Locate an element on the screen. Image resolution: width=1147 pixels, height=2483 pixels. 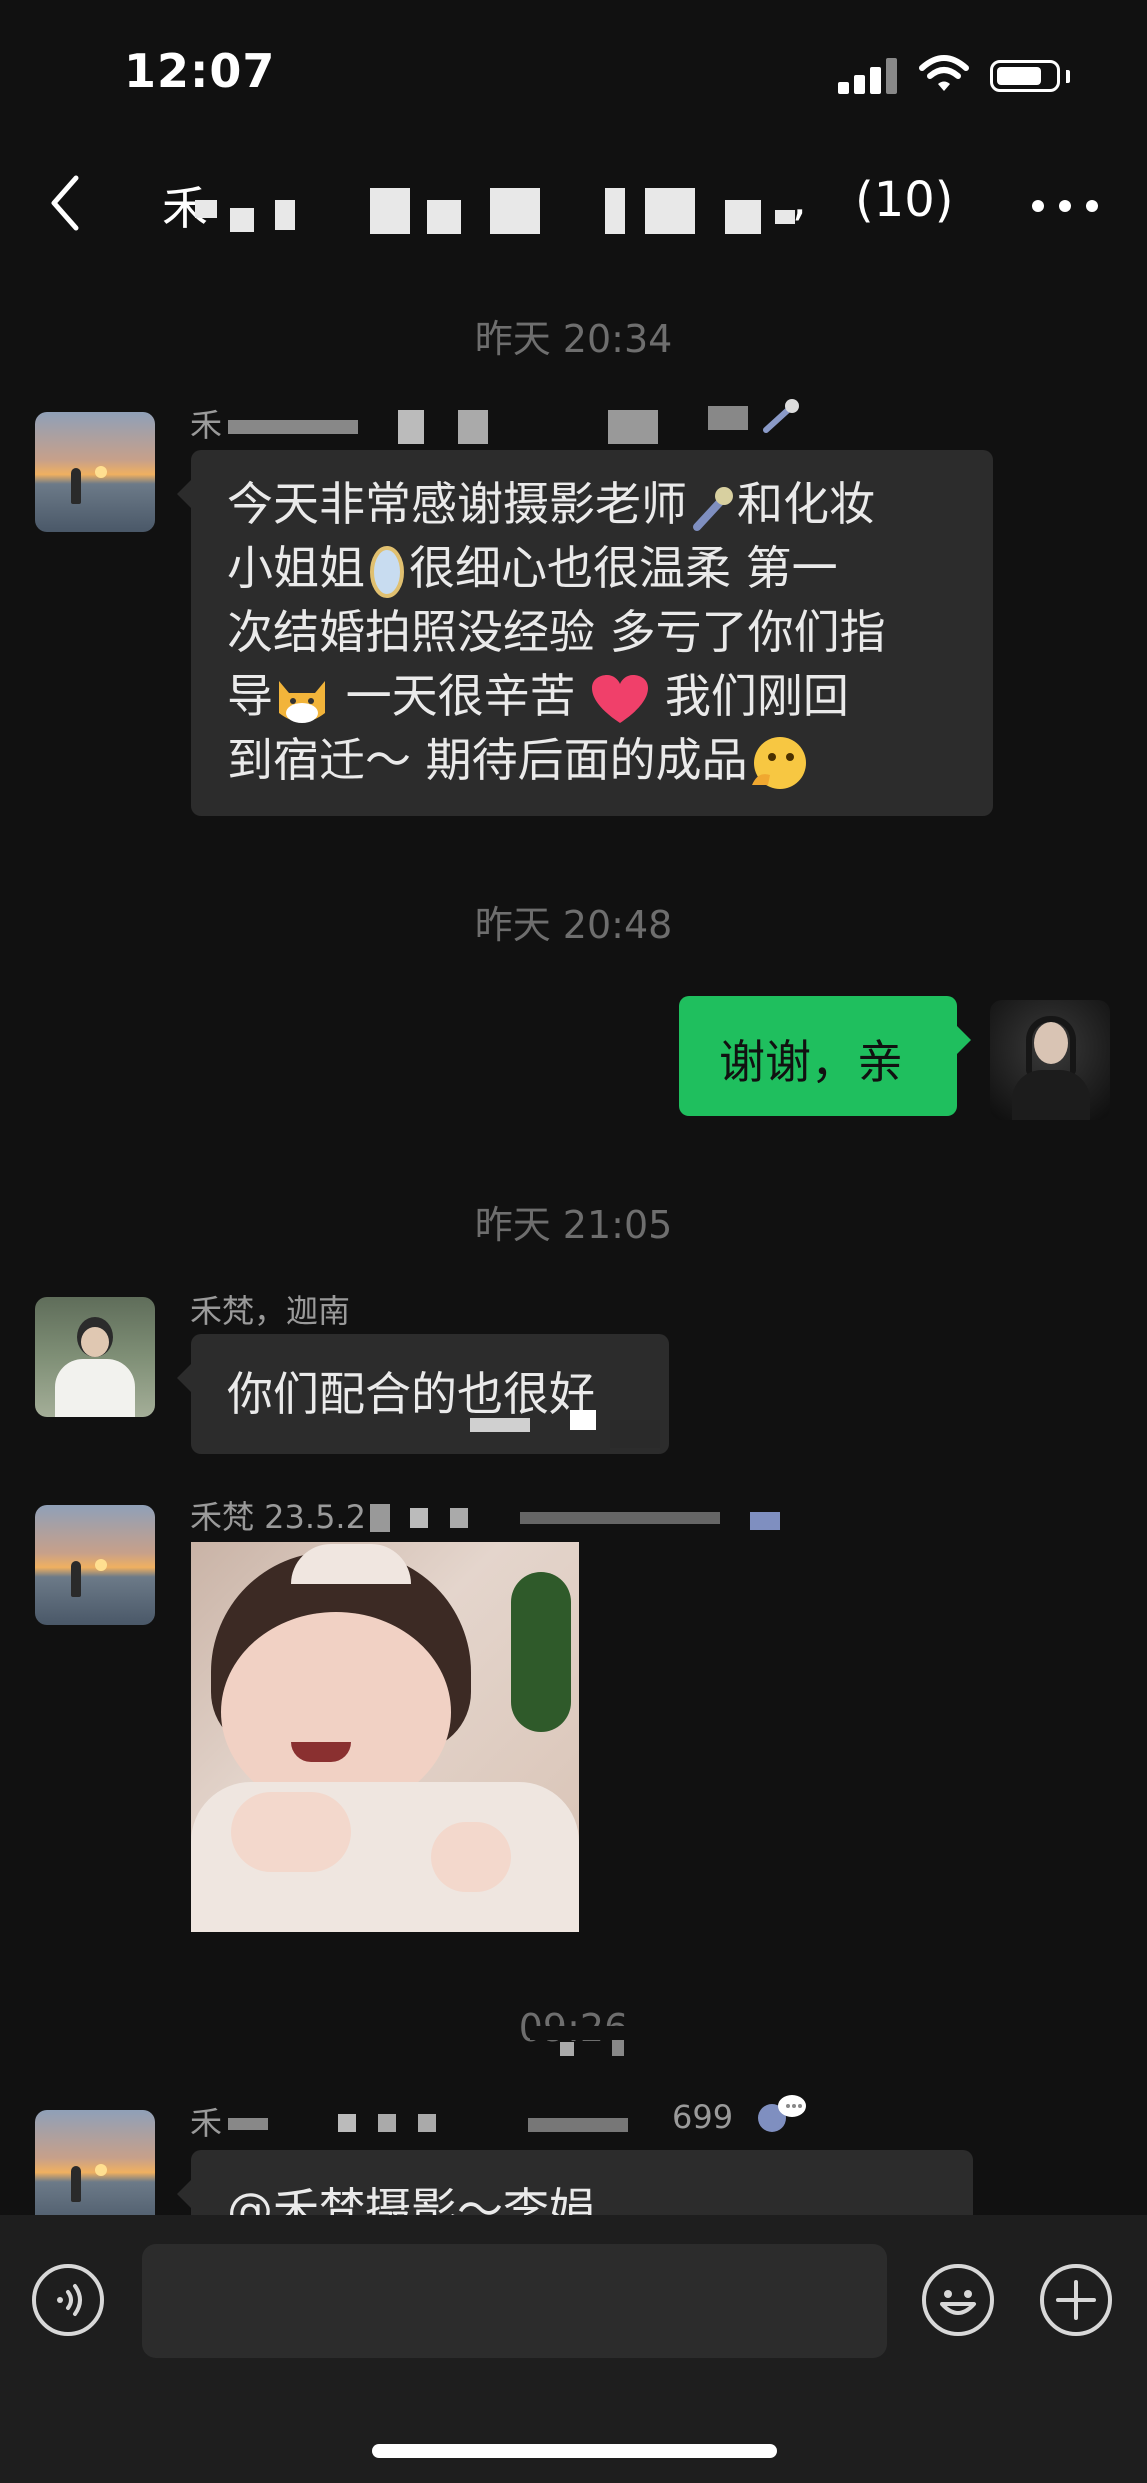
message-line: 小姐姐 很细心也很温柔 第一 is located at coordinates (592, 568).